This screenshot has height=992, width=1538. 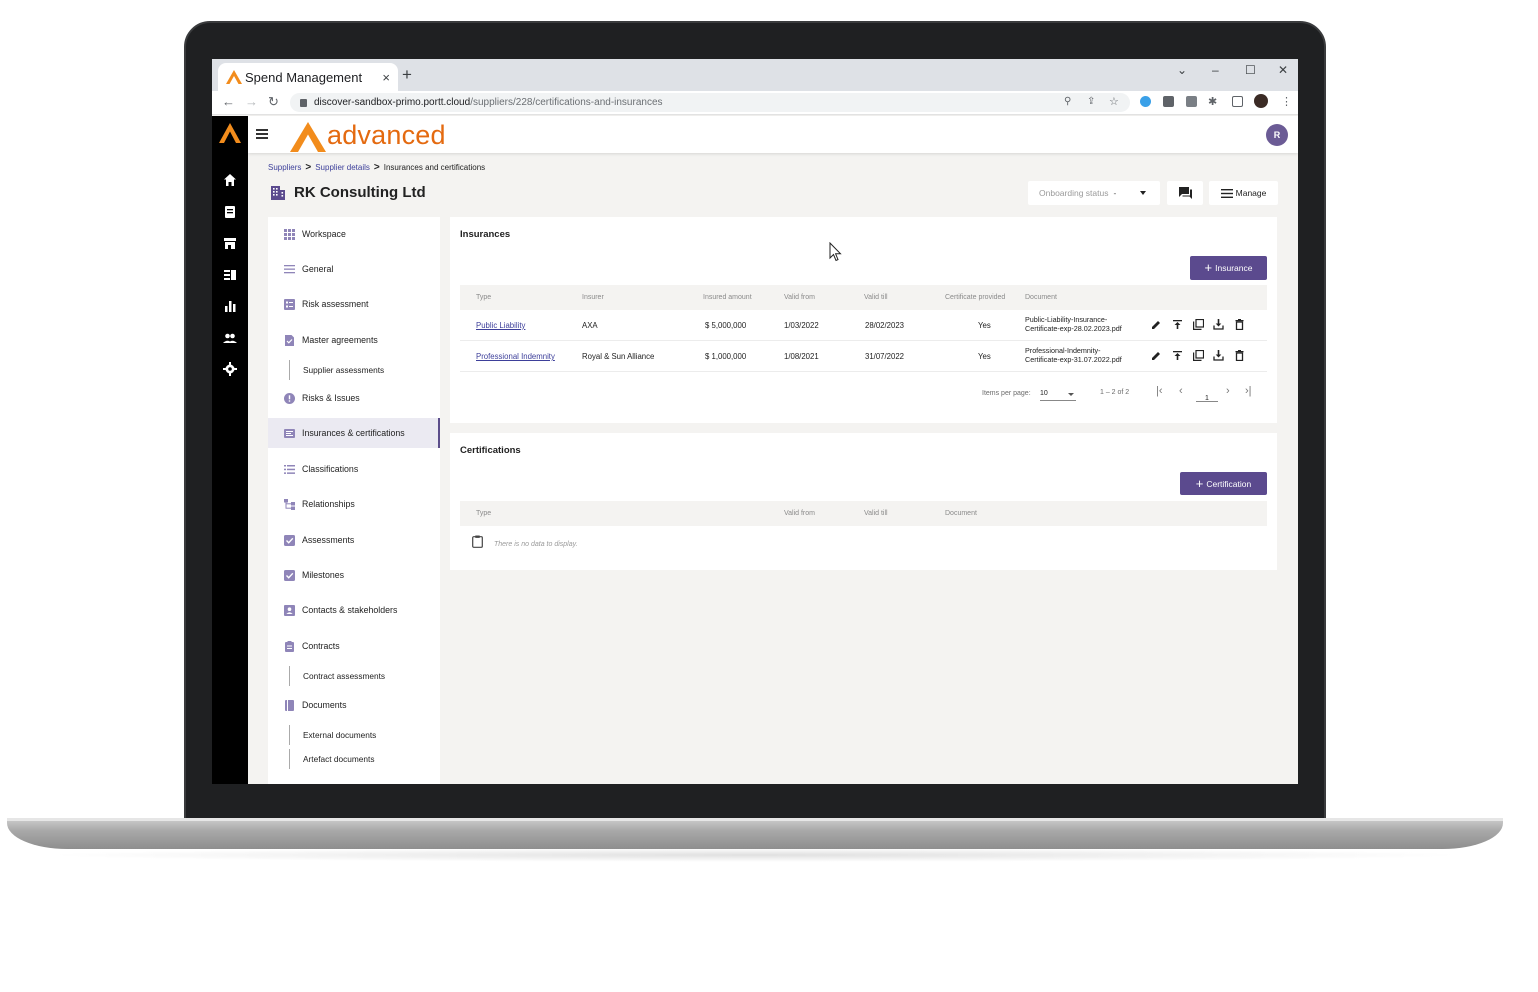 What do you see at coordinates (1223, 483) in the screenshot?
I see `add-certification-button: + Certification` at bounding box center [1223, 483].